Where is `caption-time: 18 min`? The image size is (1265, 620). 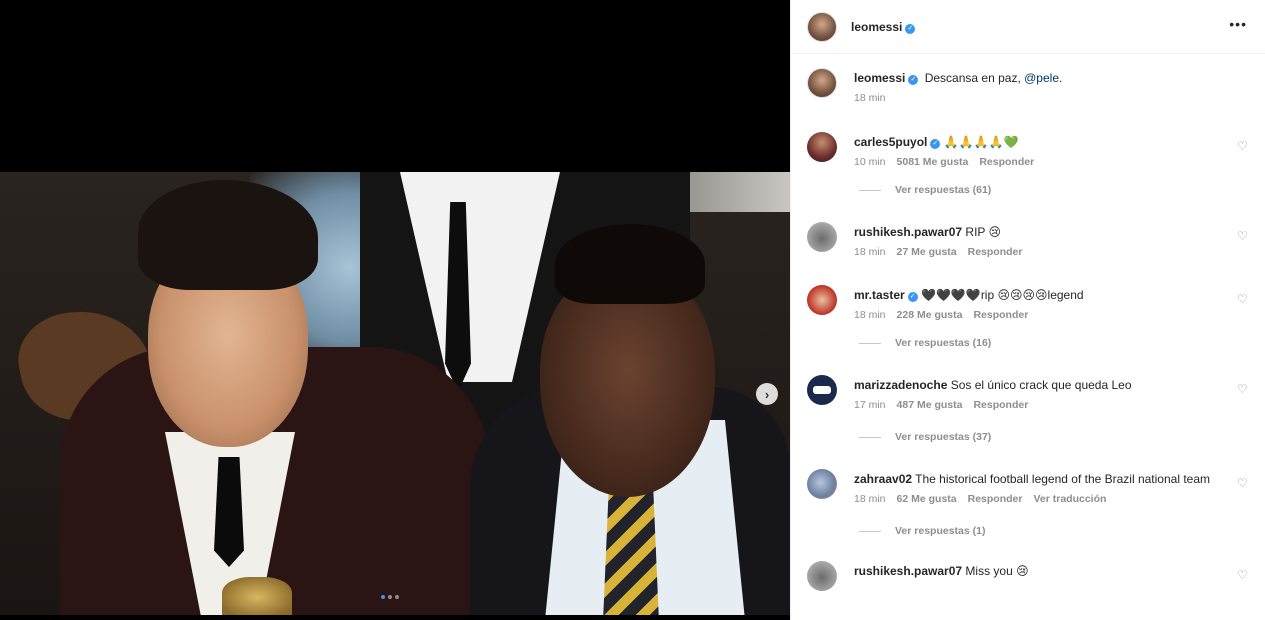
caption-time: 18 min is located at coordinates (870, 98).